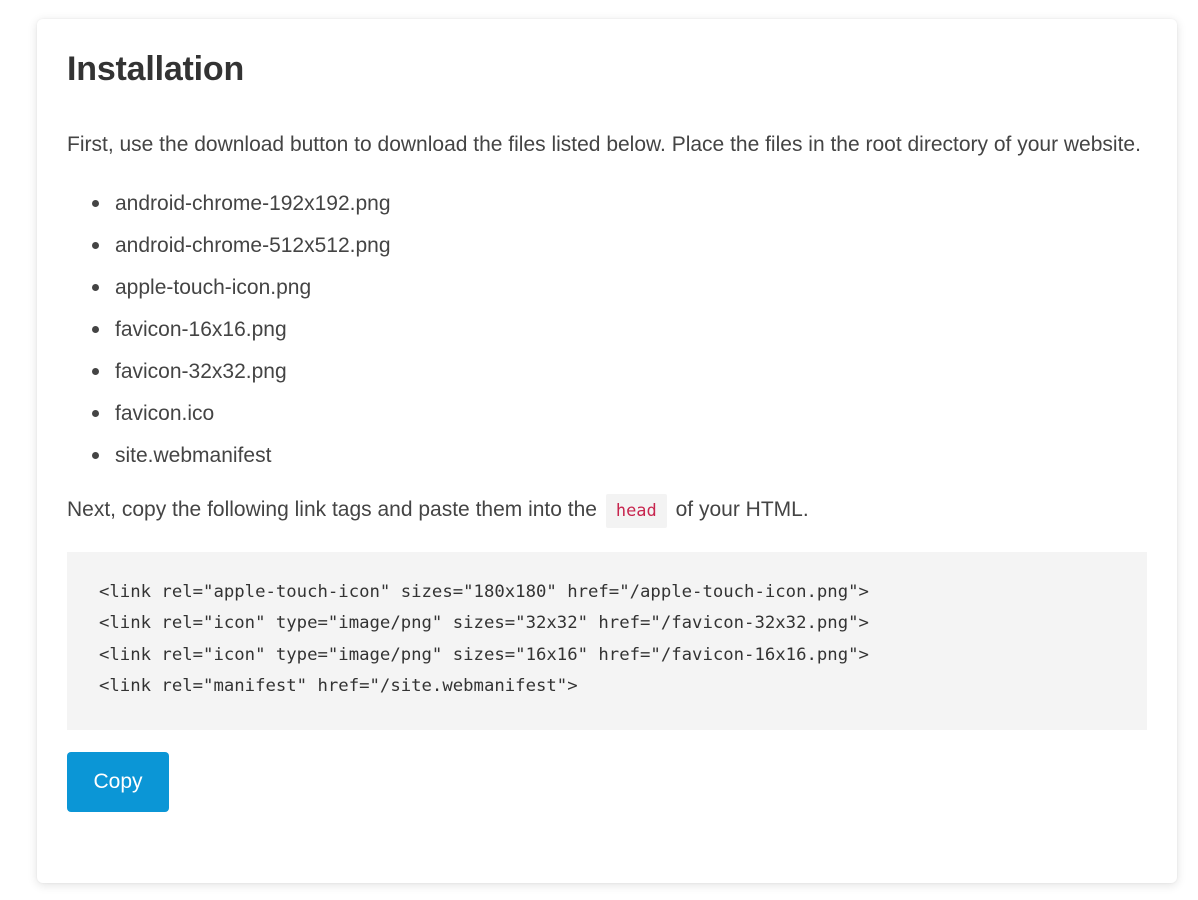  Describe the element at coordinates (619, 330) in the screenshot. I see `list-item: favicon-16x16.png` at that location.